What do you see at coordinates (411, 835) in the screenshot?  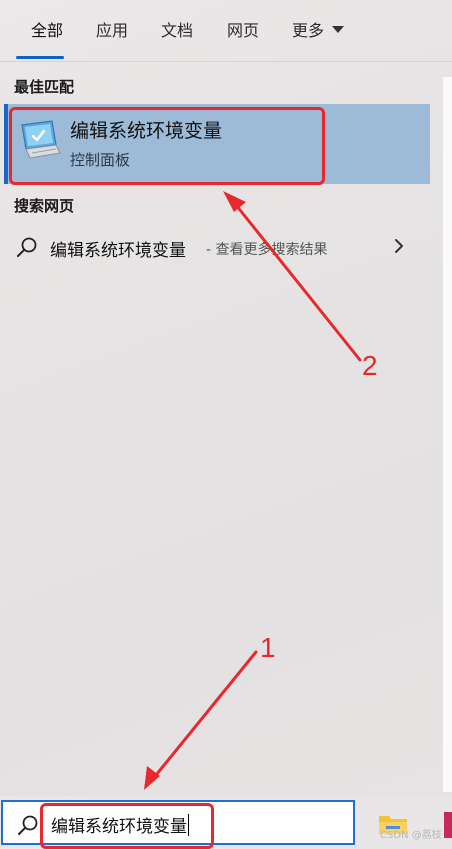 I see `watermark: CSDN @荔枝` at bounding box center [411, 835].